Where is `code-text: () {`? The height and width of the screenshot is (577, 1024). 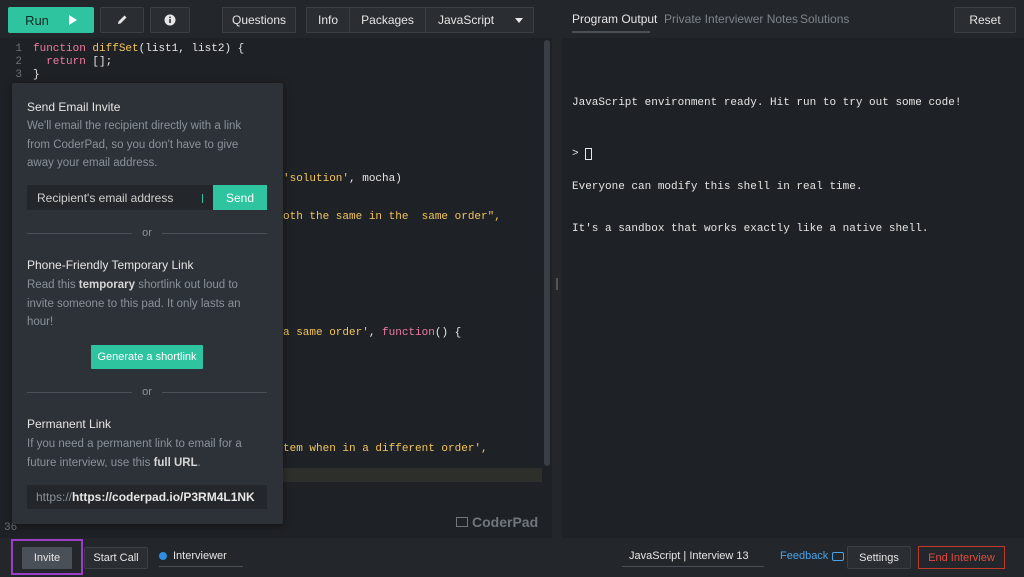
code-text: () { is located at coordinates (448, 333).